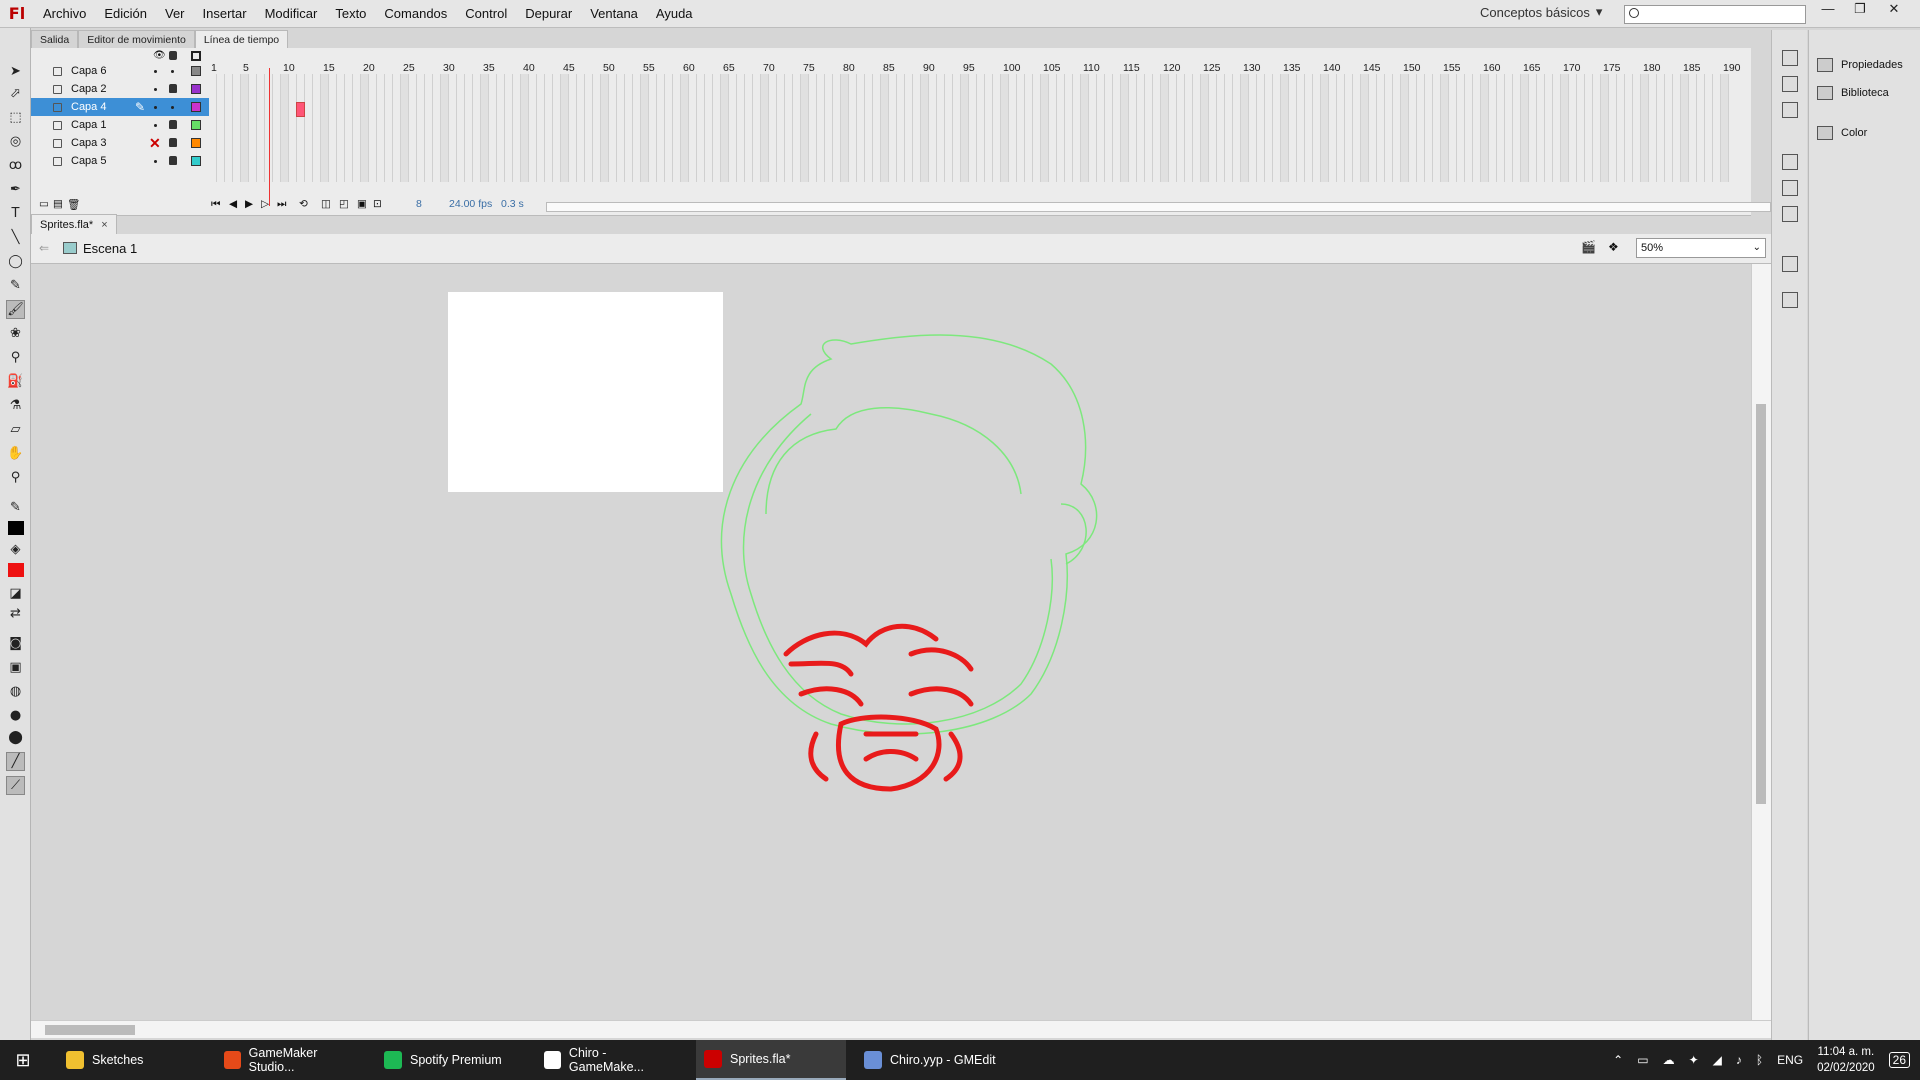  What do you see at coordinates (215, 204) in the screenshot?
I see `first-frame-icon: ⏮` at bounding box center [215, 204].